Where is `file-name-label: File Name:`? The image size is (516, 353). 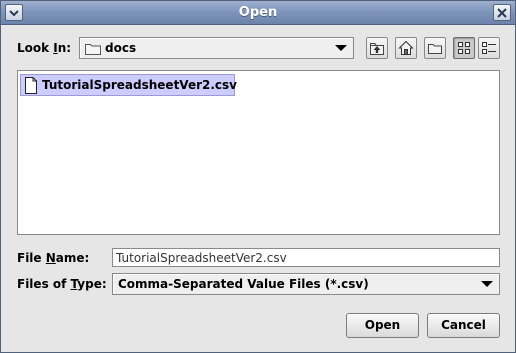 file-name-label: File Name: is located at coordinates (53, 258).